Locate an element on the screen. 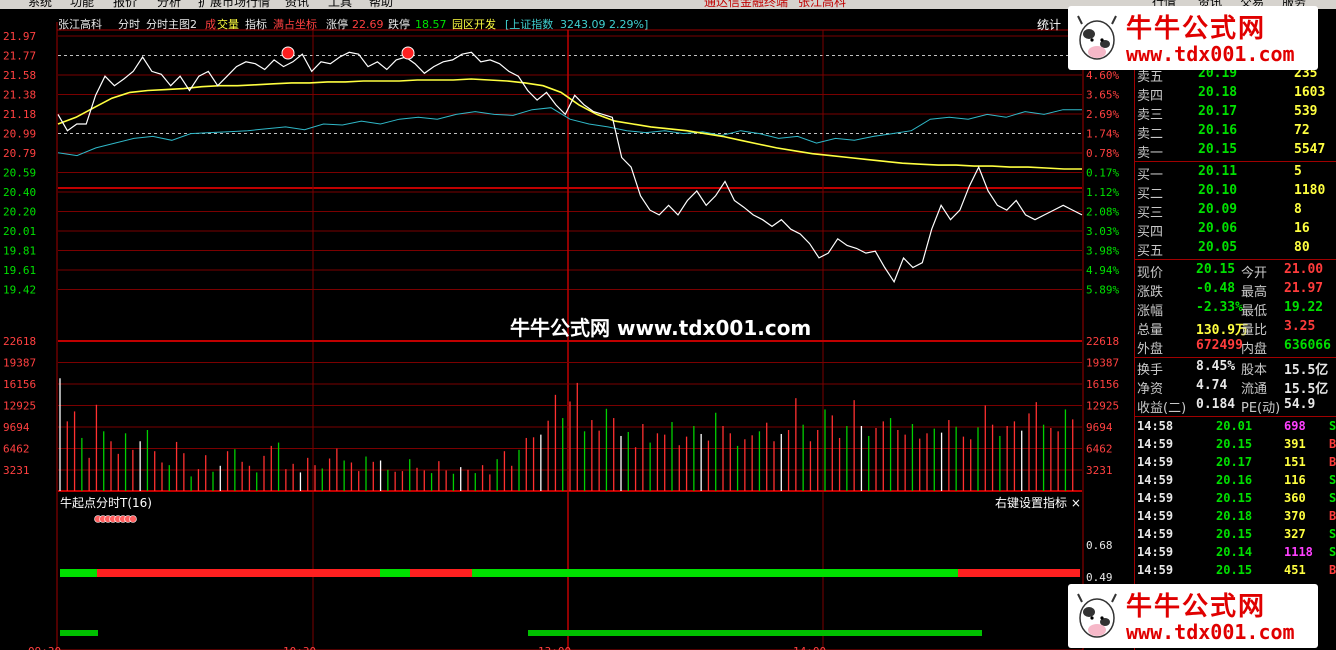  tick-row: 14:59 20.15 327 S is located at coordinates (1235, 535).